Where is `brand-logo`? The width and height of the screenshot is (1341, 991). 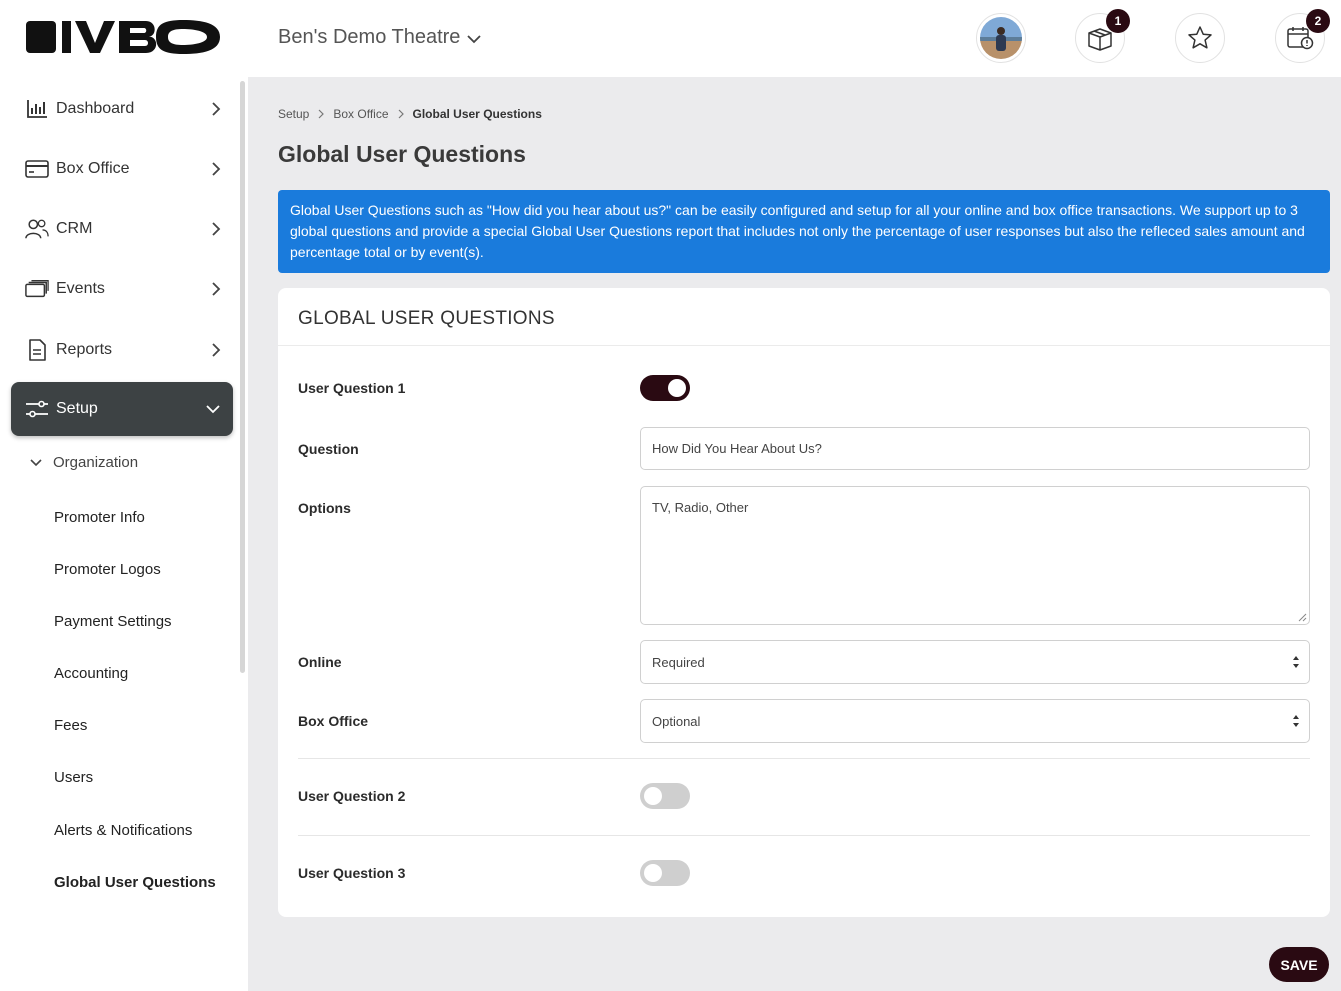 brand-logo is located at coordinates (123, 37).